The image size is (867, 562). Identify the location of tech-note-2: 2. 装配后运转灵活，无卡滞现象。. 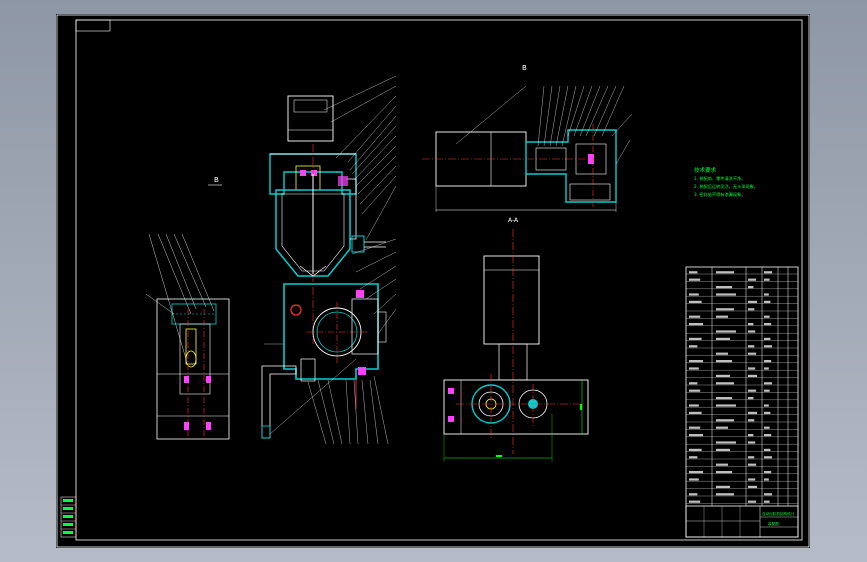
(726, 186).